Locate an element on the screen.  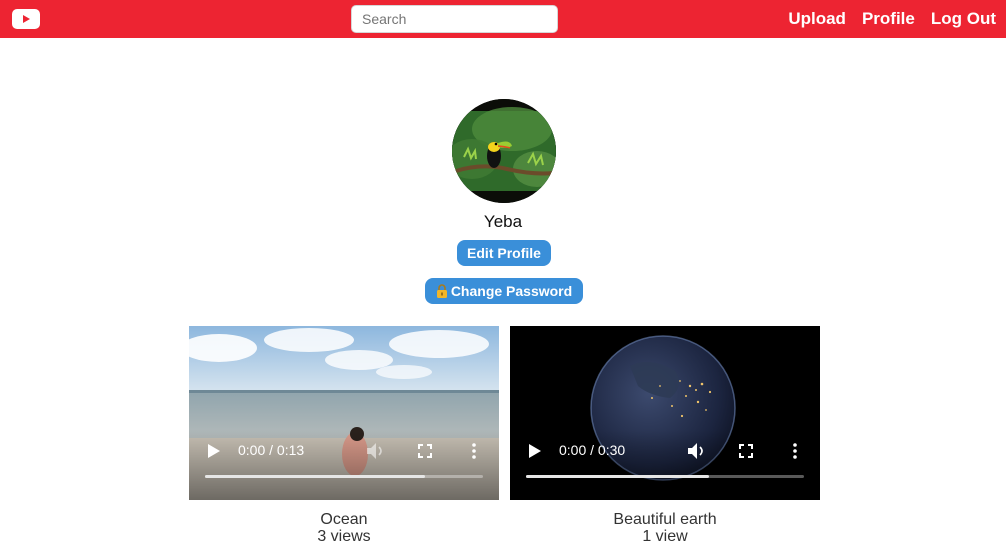
video-title: Ocean is located at coordinates (344, 519).